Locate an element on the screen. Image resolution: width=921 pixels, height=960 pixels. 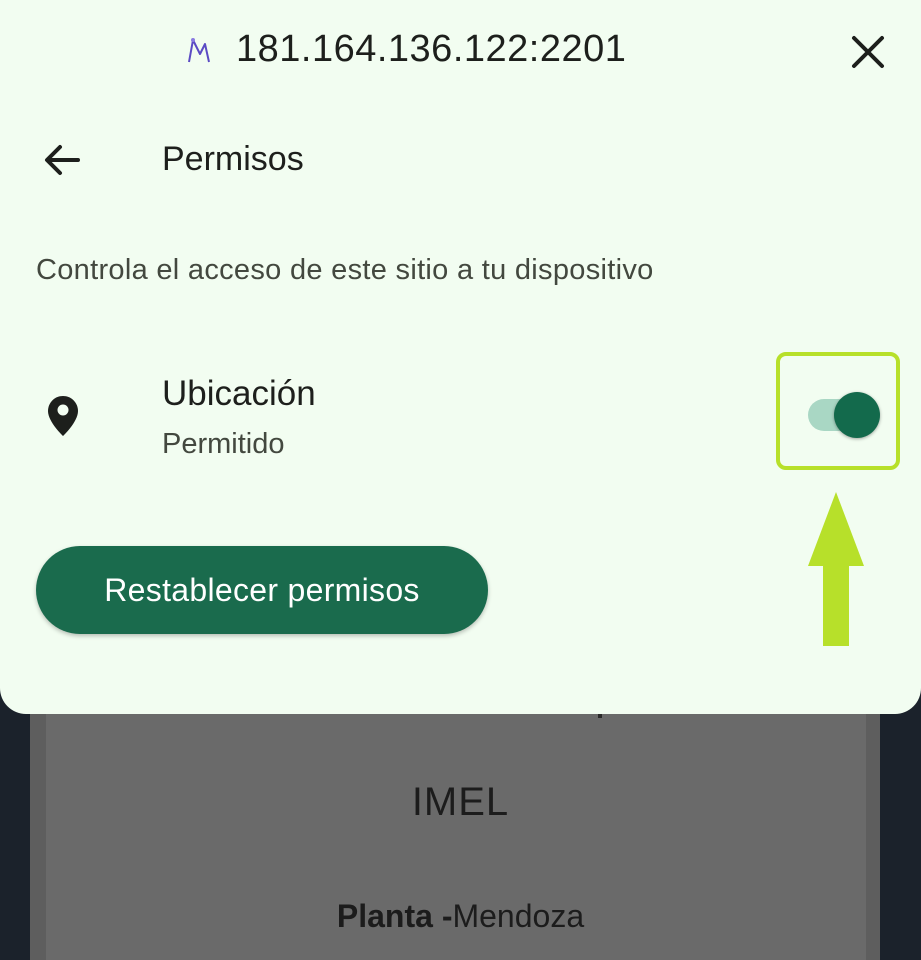
location-permission-toggle is located at coordinates (843, 415).